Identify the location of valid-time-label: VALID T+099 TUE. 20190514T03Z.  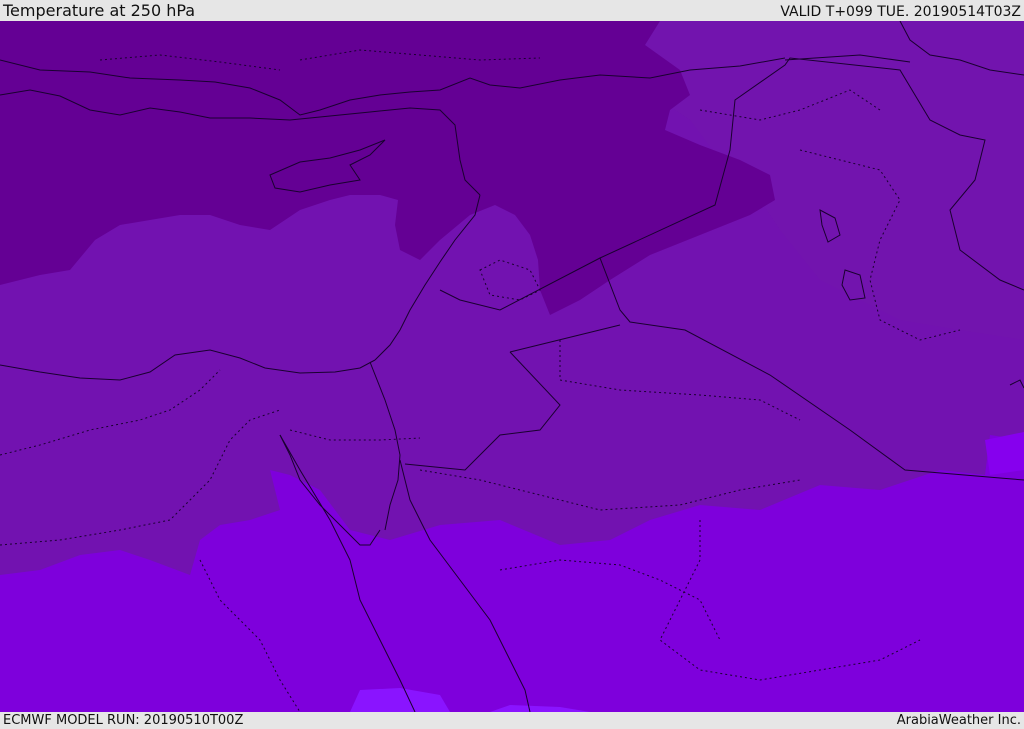
(900, 12).